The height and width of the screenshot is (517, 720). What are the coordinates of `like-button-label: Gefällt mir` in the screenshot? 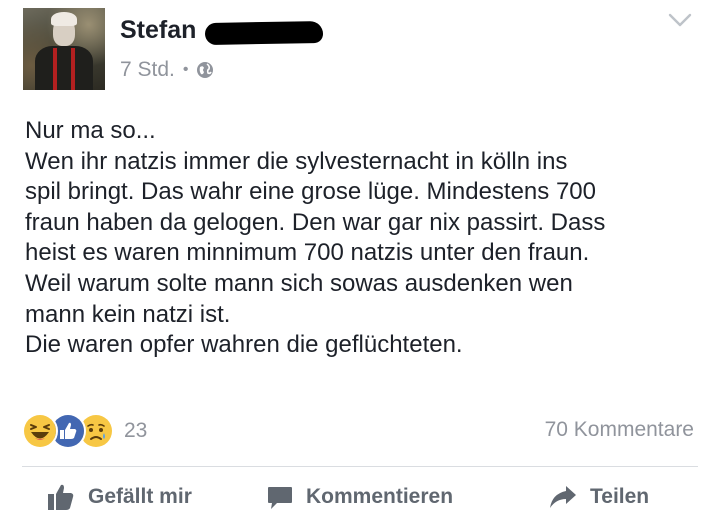 It's located at (140, 496).